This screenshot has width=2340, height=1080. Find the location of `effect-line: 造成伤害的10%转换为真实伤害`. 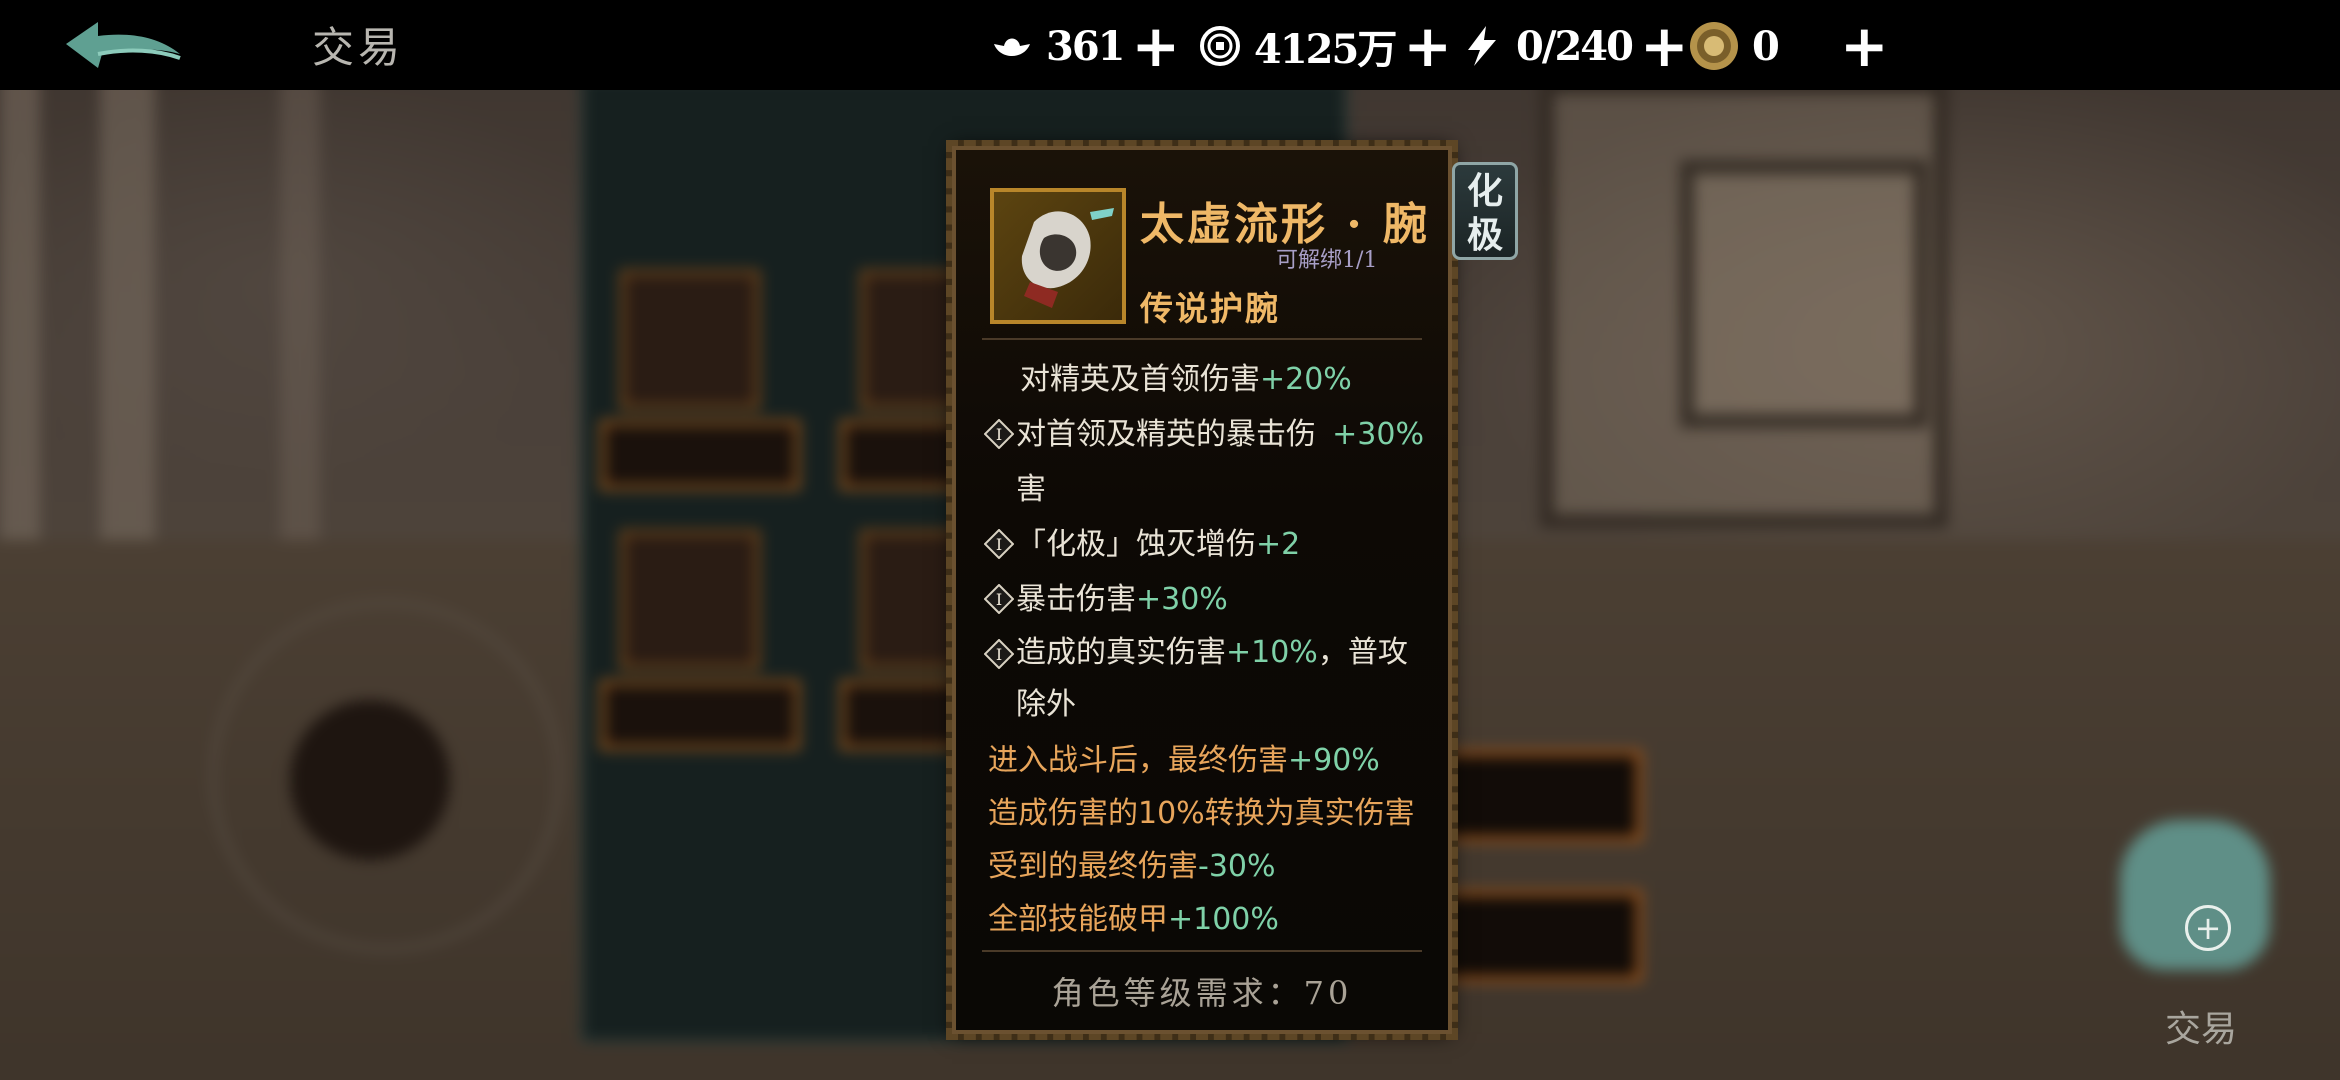

effect-line: 造成伤害的10%转换为真实伤害 is located at coordinates (1208, 813).